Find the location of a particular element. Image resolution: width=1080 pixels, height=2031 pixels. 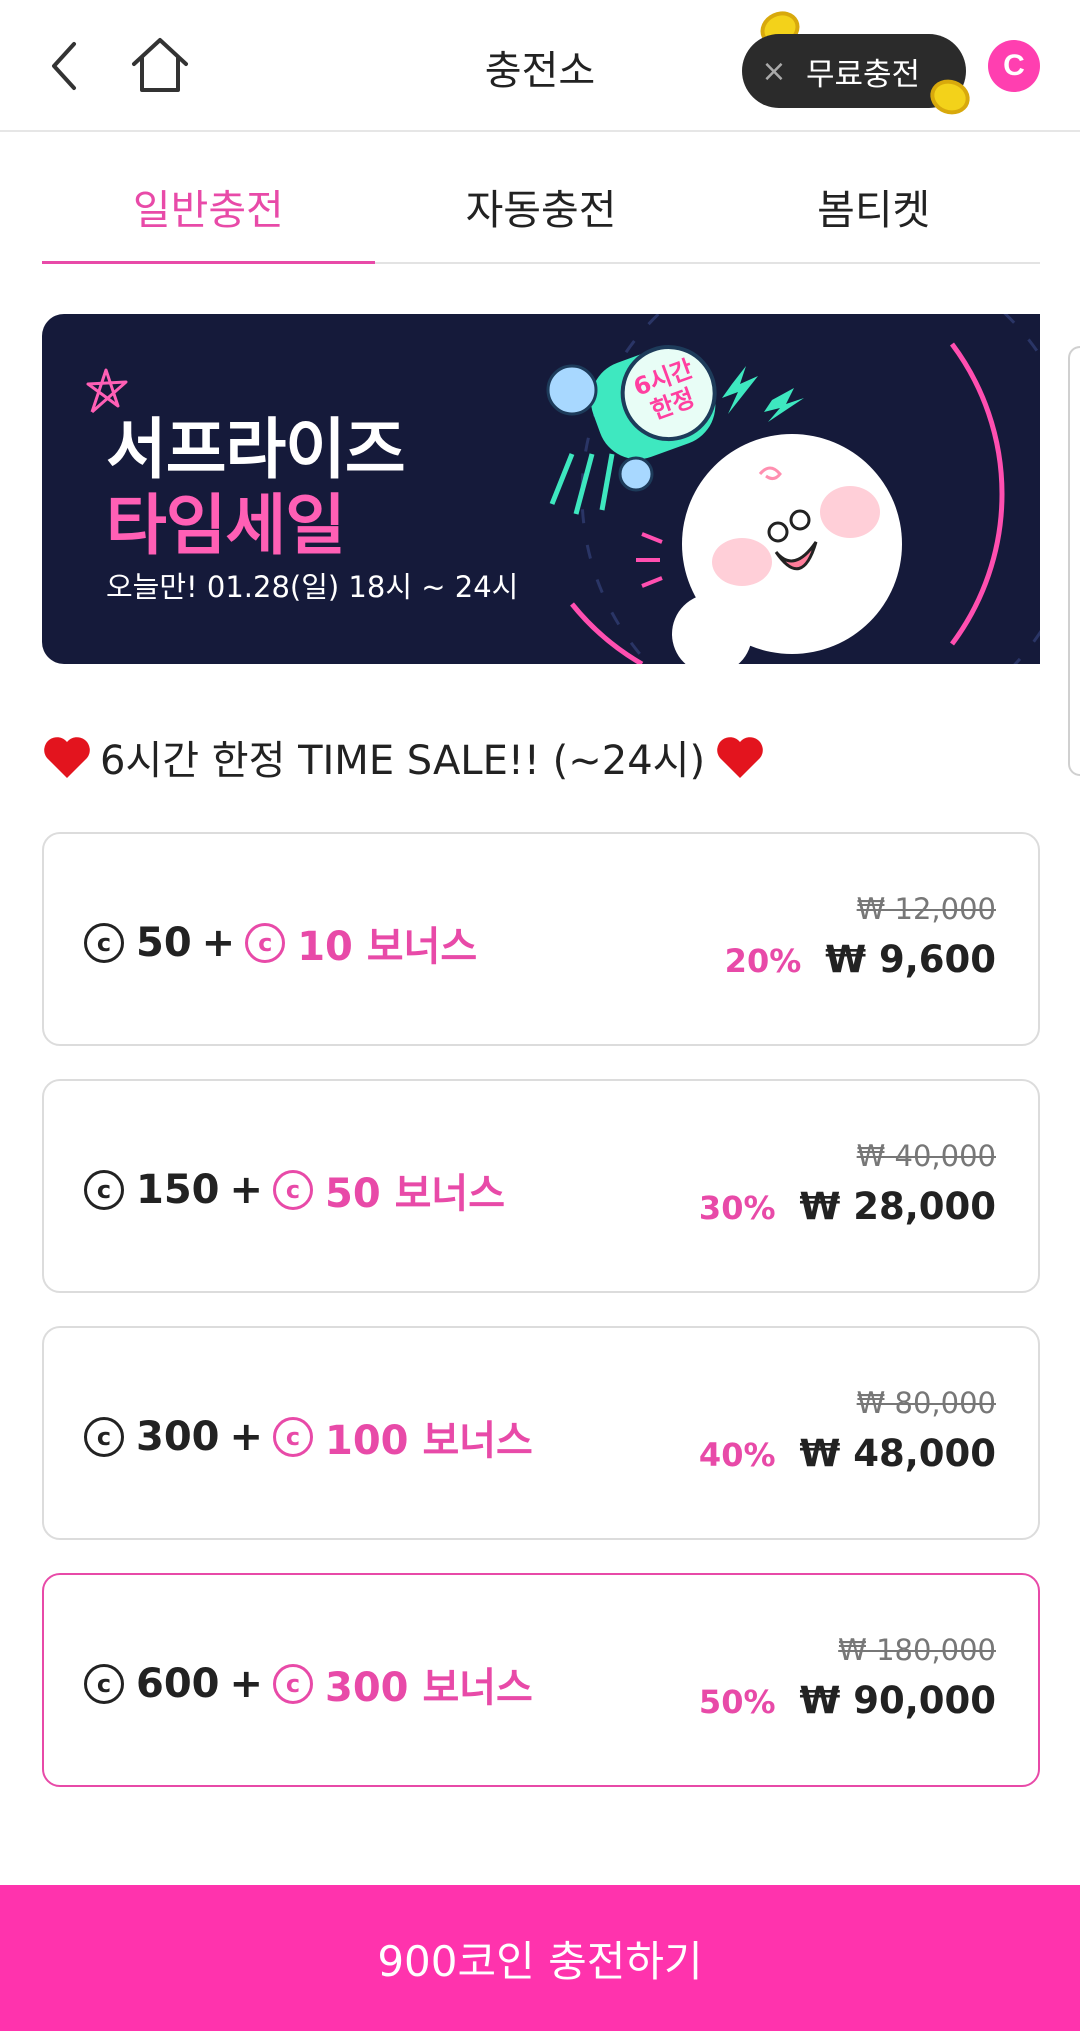

package-bonus-text: 50 보너스 is located at coordinates (415, 1194).